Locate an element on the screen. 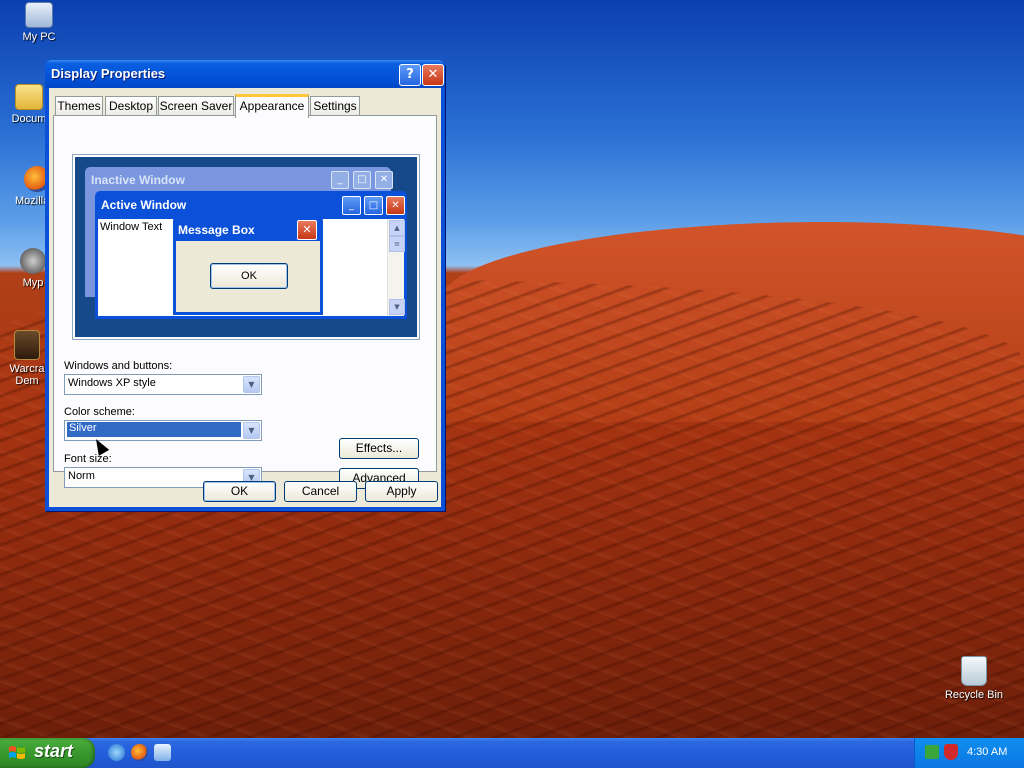 The height and width of the screenshot is (768, 1024). tab-label: Desktop is located at coordinates (131, 106).